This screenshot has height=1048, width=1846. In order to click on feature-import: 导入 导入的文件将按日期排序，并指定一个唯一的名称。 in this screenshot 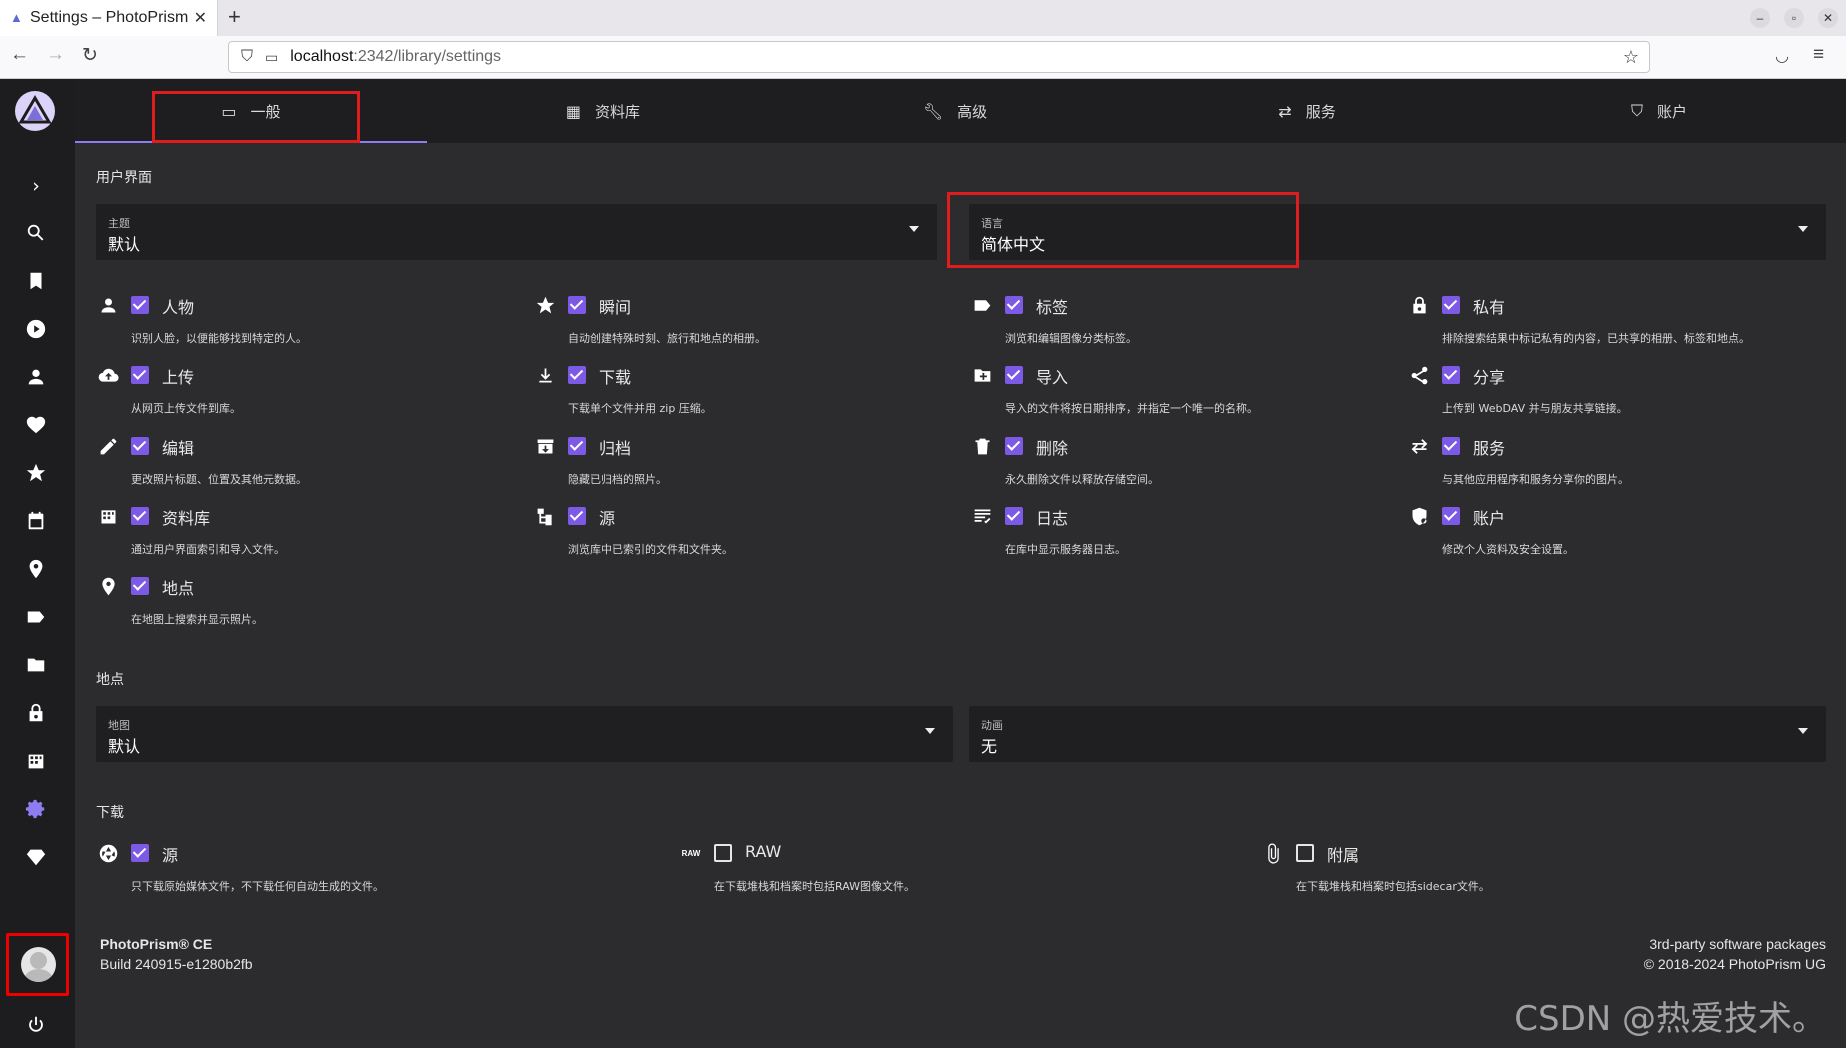, I will do `click(1186, 397)`.